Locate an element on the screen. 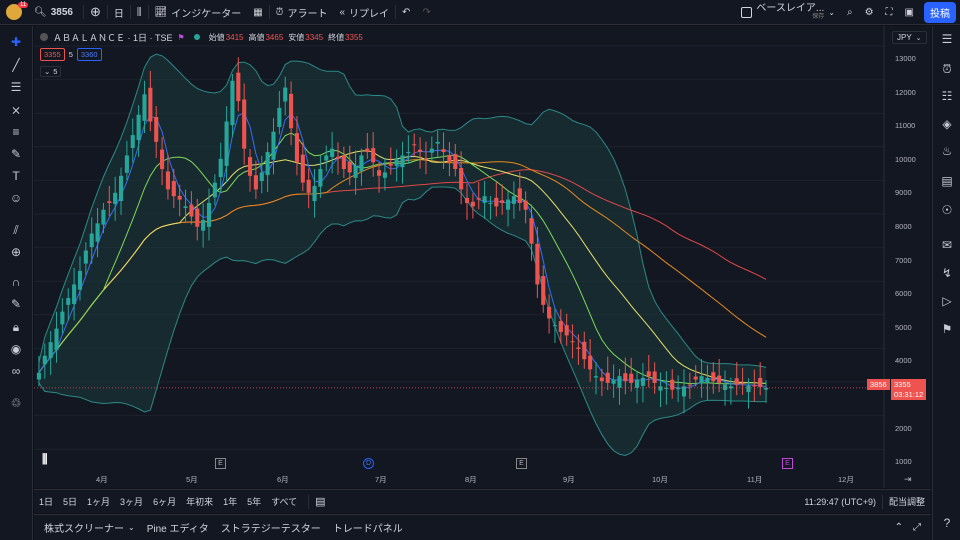 The height and width of the screenshot is (540, 960). tab-label: Pine エディタ is located at coordinates (177, 529).